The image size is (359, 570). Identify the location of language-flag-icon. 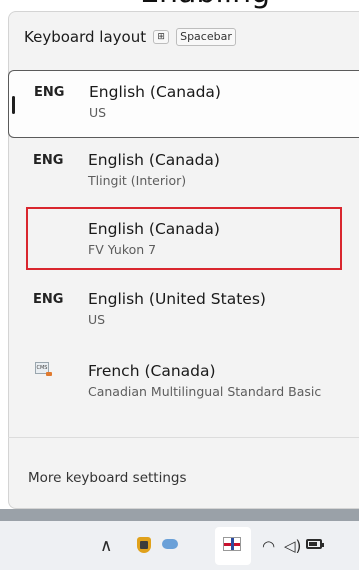
(232, 544).